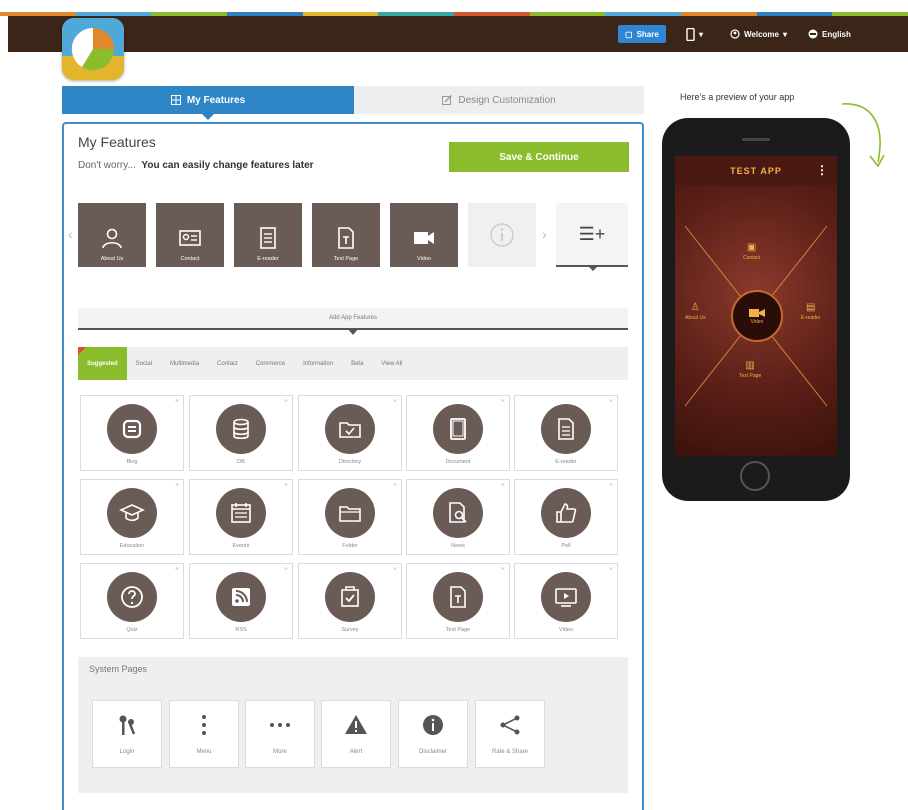 This screenshot has width=908, height=810. What do you see at coordinates (190, 235) in the screenshot?
I see `selected-feature-contact: Contact` at bounding box center [190, 235].